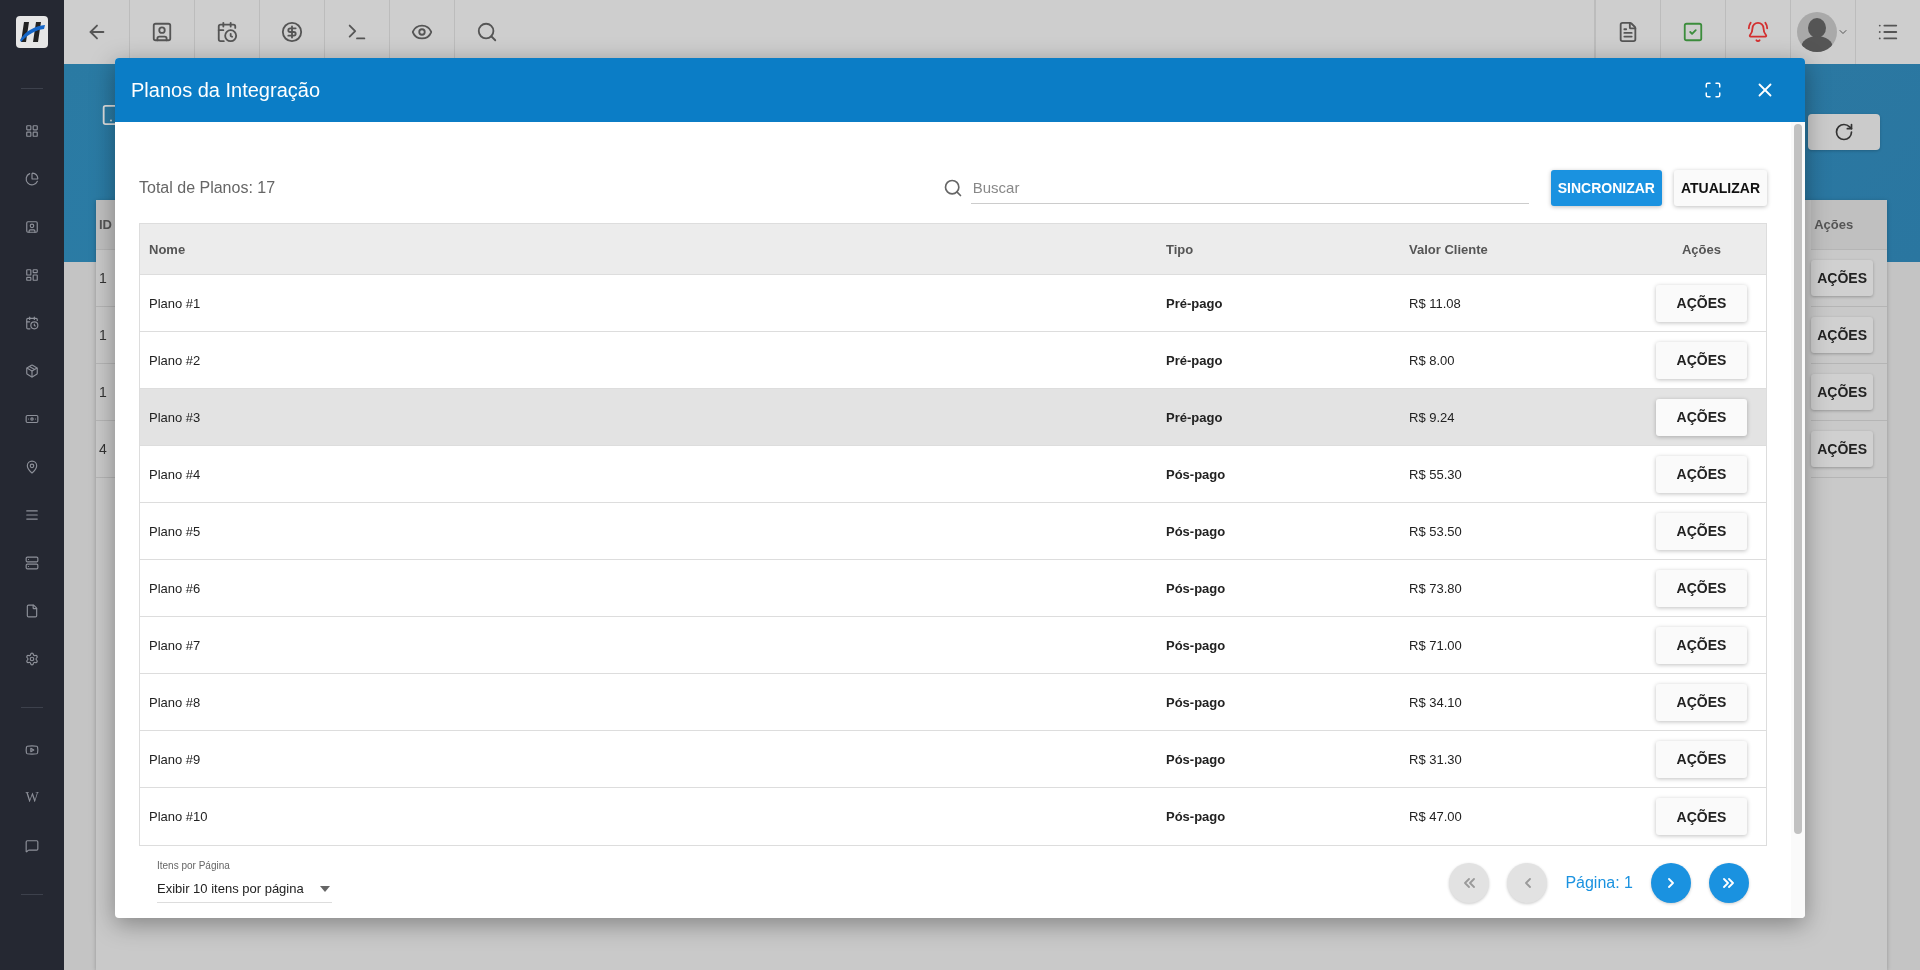  What do you see at coordinates (32, 179) in the screenshot?
I see `pie-chart-icon` at bounding box center [32, 179].